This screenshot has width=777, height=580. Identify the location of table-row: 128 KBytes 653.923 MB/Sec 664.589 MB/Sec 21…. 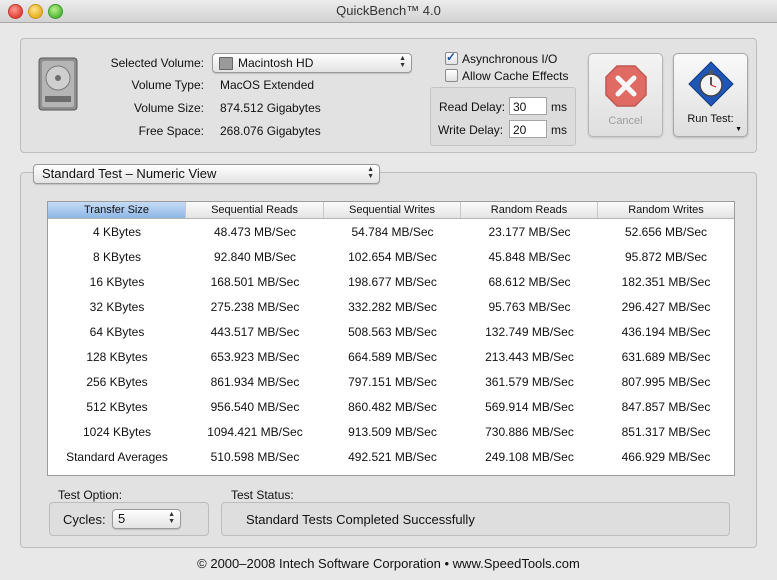
(391, 357).